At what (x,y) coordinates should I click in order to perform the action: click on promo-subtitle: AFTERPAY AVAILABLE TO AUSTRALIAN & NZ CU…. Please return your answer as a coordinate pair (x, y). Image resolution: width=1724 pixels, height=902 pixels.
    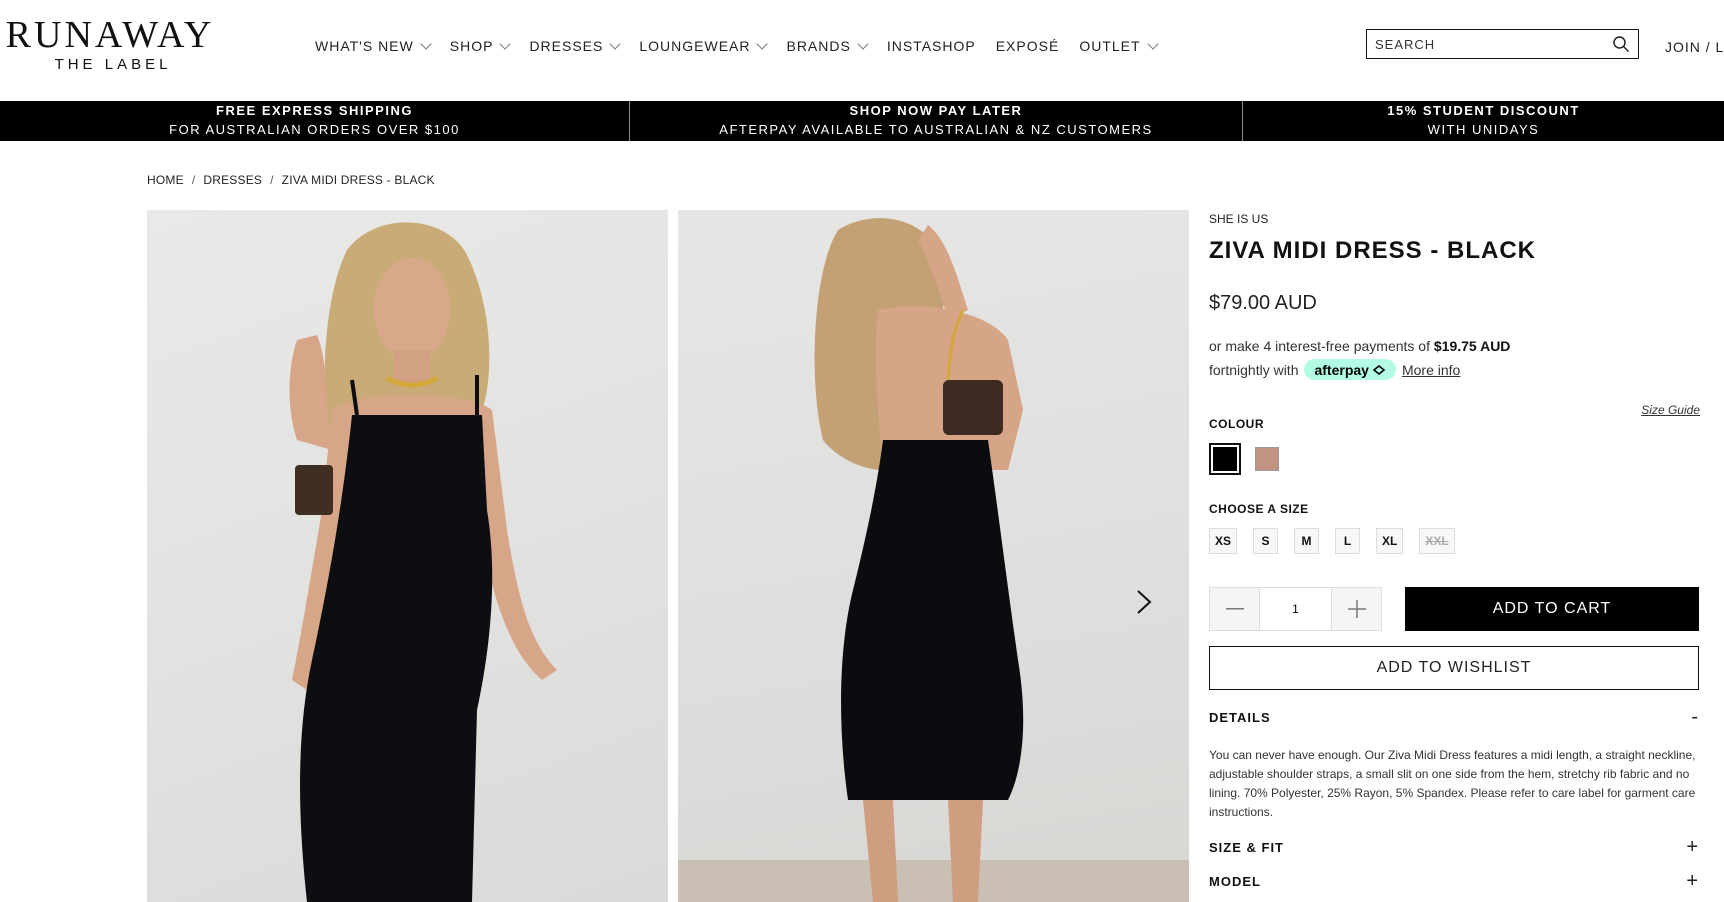
    Looking at the image, I should click on (936, 129).